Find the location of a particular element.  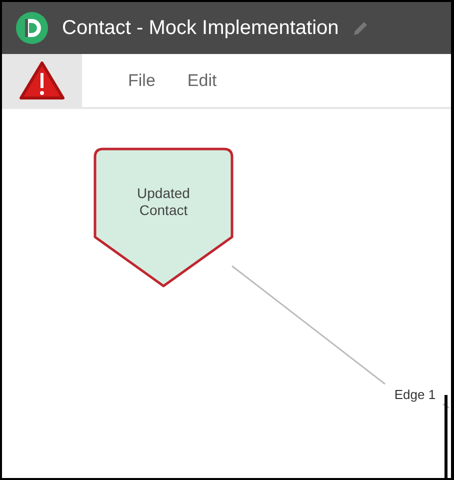

node-label: Updated Contact is located at coordinates (163, 202).